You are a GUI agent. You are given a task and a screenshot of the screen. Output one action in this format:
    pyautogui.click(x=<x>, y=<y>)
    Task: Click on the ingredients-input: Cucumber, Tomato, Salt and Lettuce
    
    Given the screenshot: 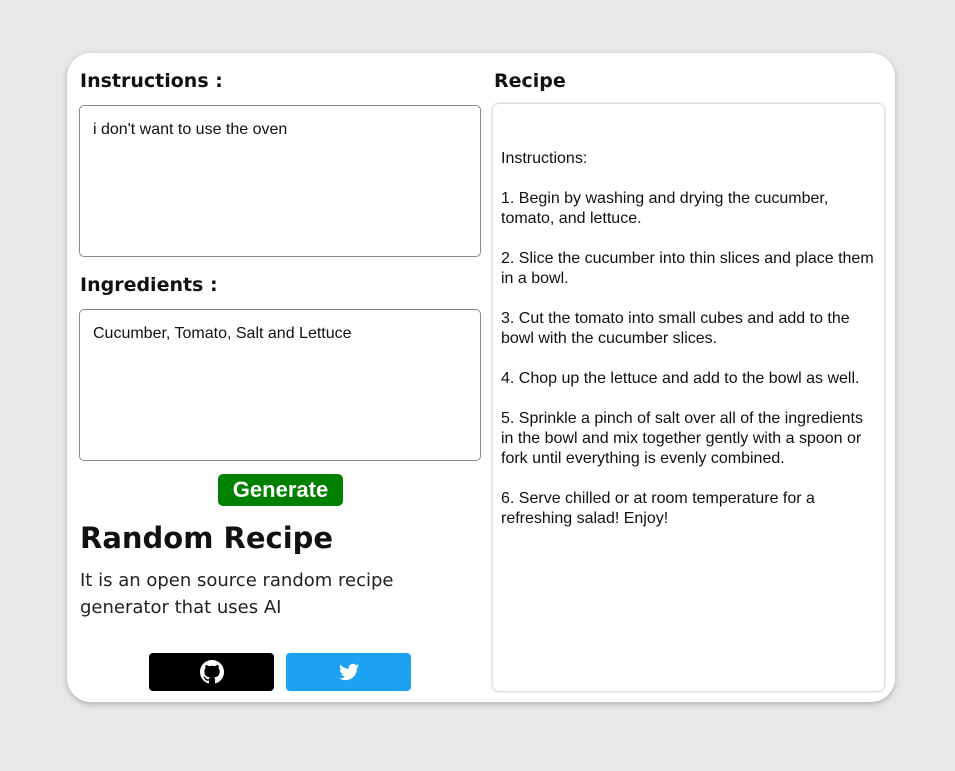 What is the action you would take?
    pyautogui.click(x=280, y=385)
    